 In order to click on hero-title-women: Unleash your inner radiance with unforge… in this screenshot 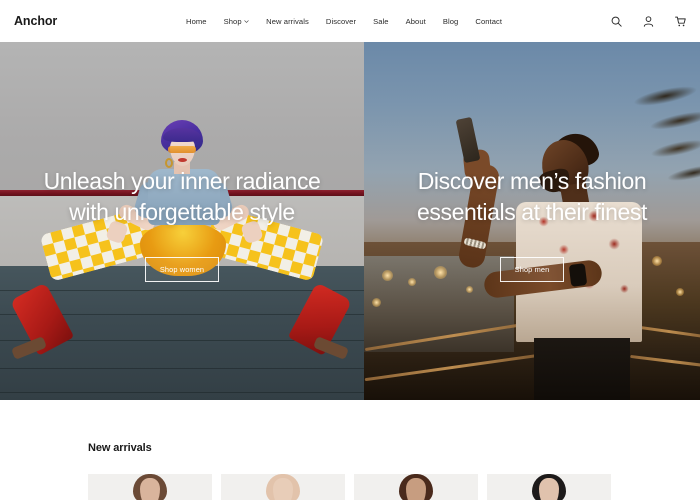, I will do `click(182, 196)`.